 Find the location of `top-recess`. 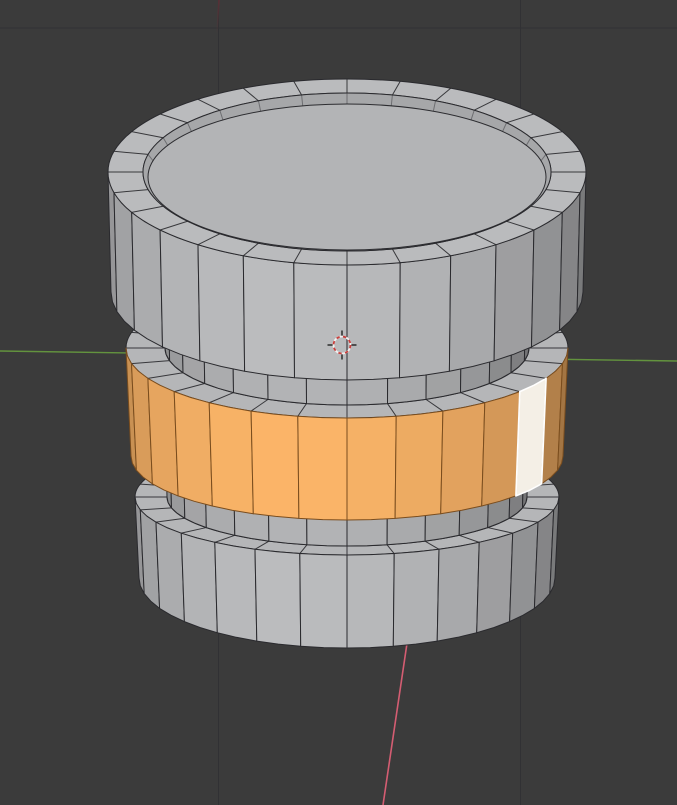

top-recess is located at coordinates (347, 172).